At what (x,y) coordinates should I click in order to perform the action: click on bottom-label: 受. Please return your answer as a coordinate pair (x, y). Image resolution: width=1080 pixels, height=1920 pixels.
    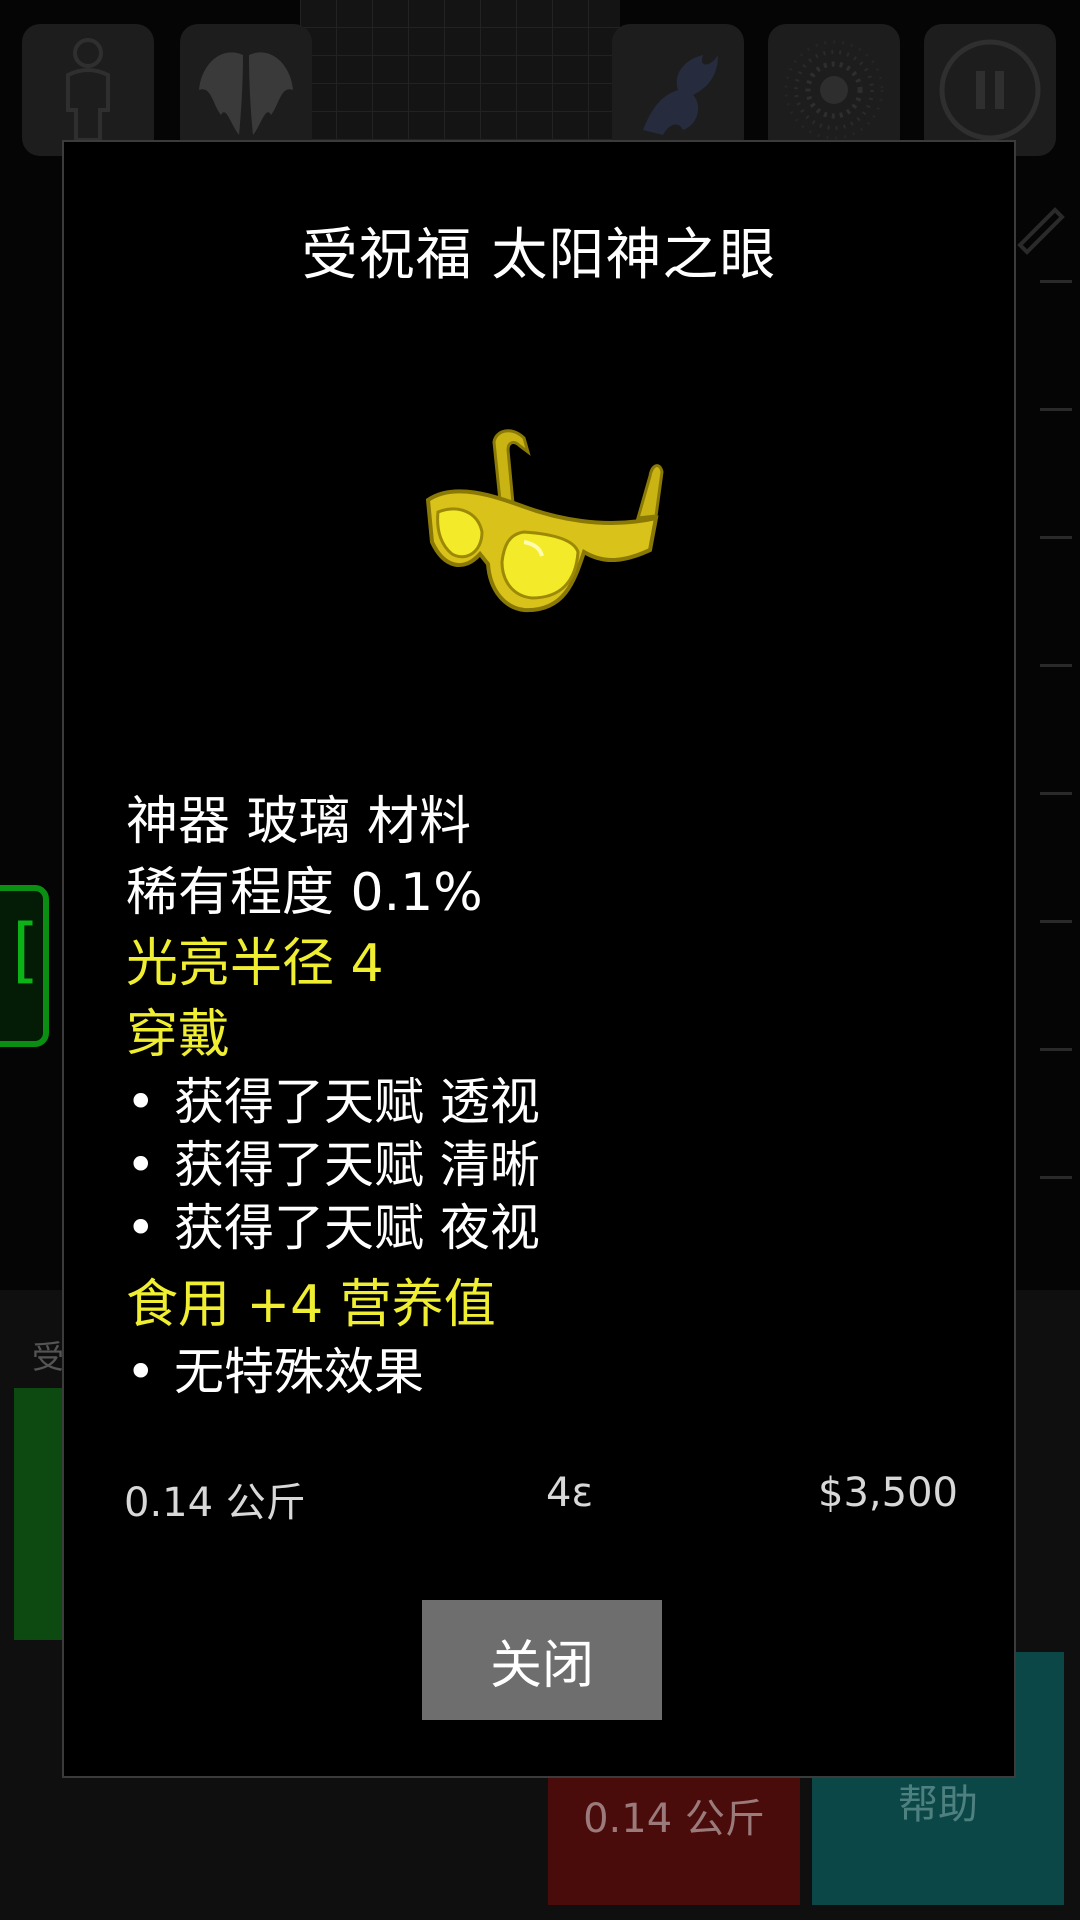
    Looking at the image, I should click on (48, 1357).